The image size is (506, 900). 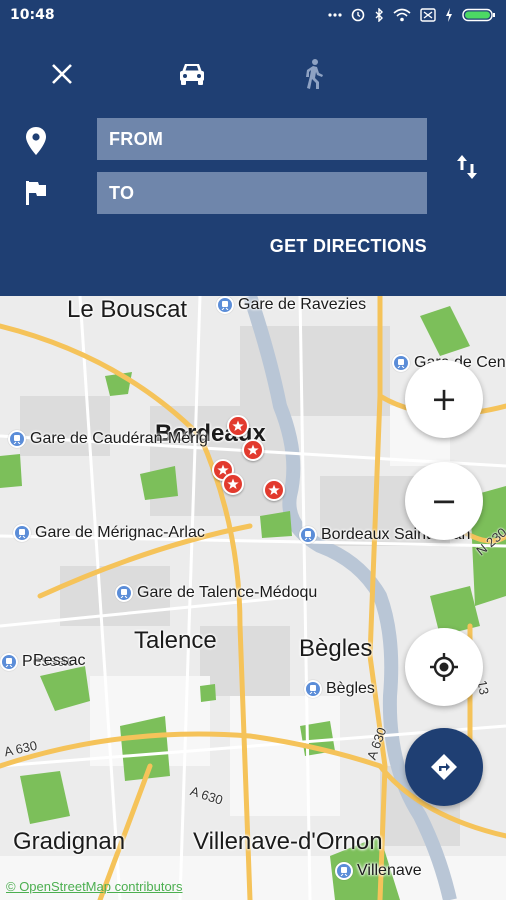 What do you see at coordinates (216, 593) in the screenshot?
I see `station-talence-medoquine: Gare de Talence-Médoqu` at bounding box center [216, 593].